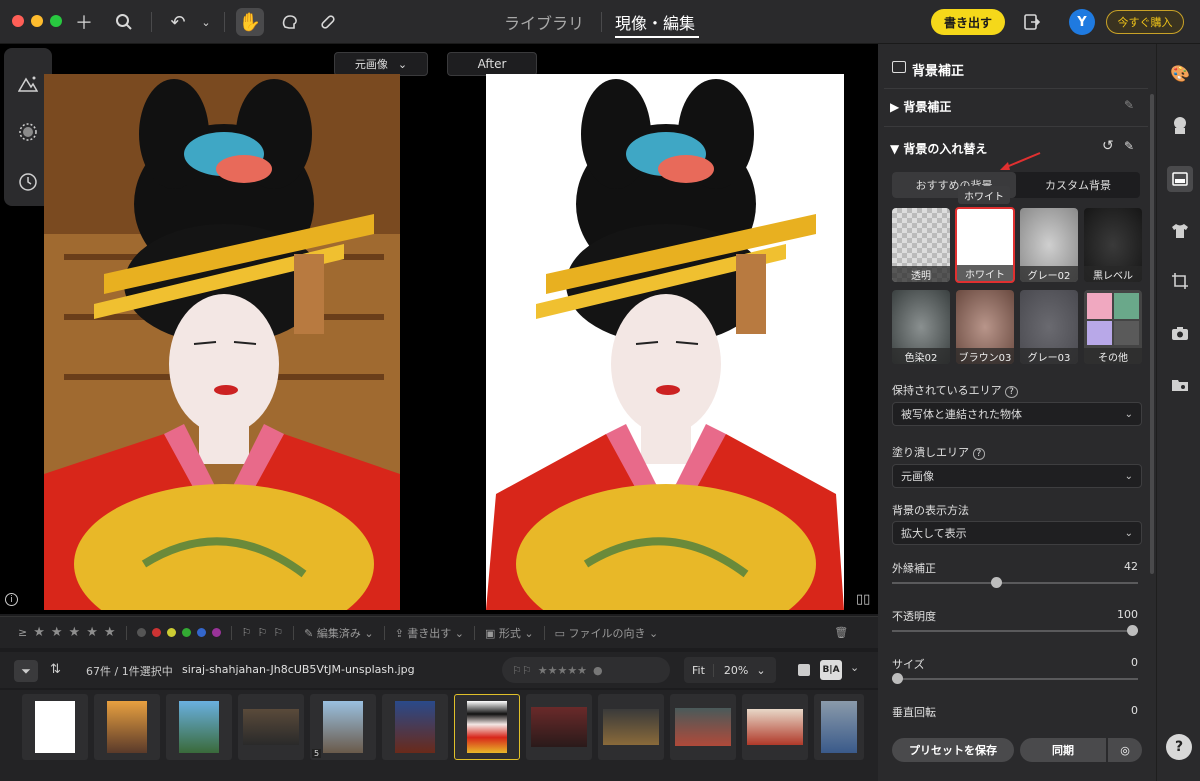 Image resolution: width=1200 pixels, height=781 pixels. Describe the element at coordinates (1113, 327) in the screenshot. I see `bg-tile-more: その他` at that location.